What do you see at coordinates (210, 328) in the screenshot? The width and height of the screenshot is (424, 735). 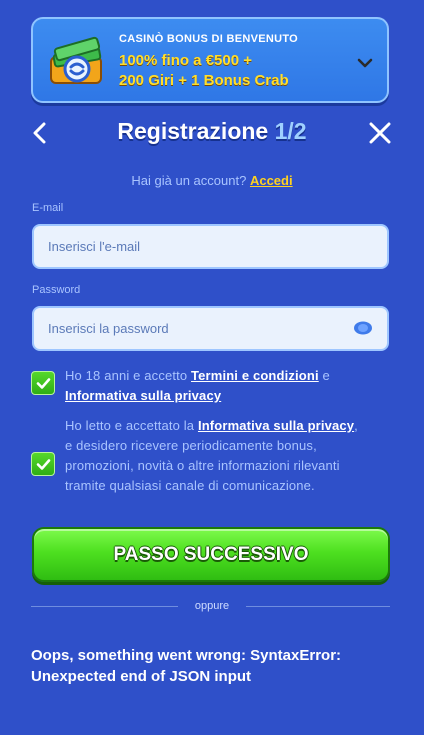 I see `password-input` at bounding box center [210, 328].